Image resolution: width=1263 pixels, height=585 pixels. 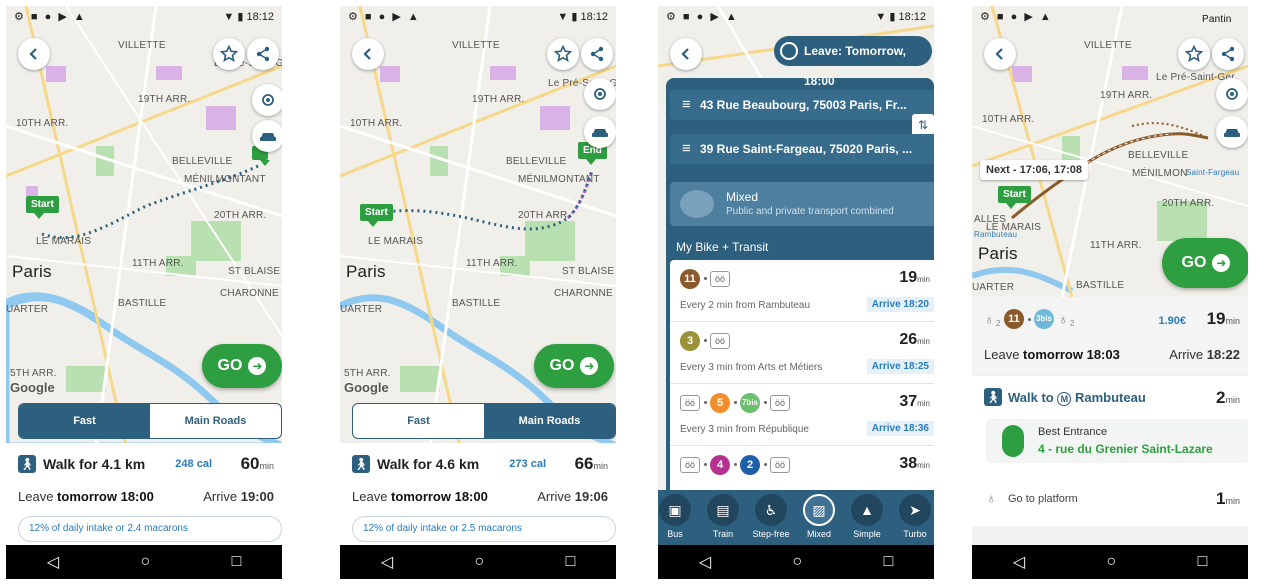 What do you see at coordinates (750, 403) in the screenshot?
I see `metro-line-badge: 7bis` at bounding box center [750, 403].